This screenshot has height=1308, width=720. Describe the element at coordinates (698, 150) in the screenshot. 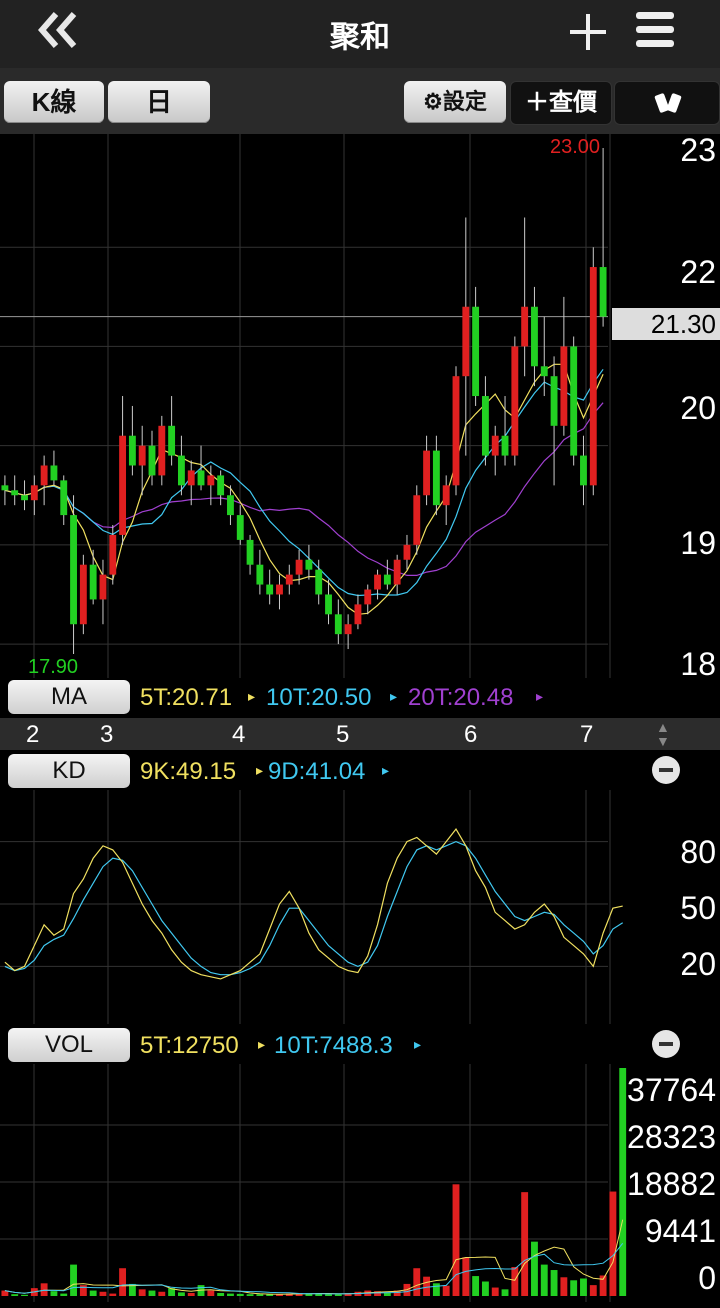

I see `price-tick-23: 23` at that location.